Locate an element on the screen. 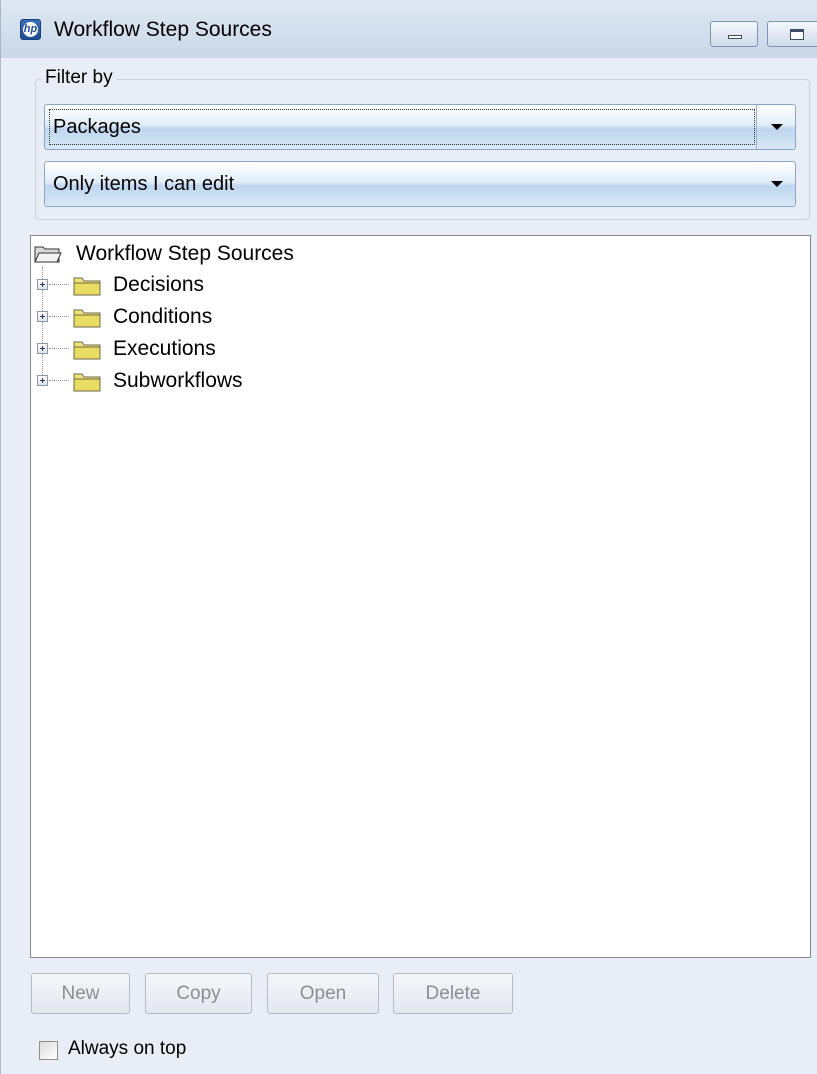 The image size is (817, 1074). hp-logo-icon: hp is located at coordinates (30, 29).